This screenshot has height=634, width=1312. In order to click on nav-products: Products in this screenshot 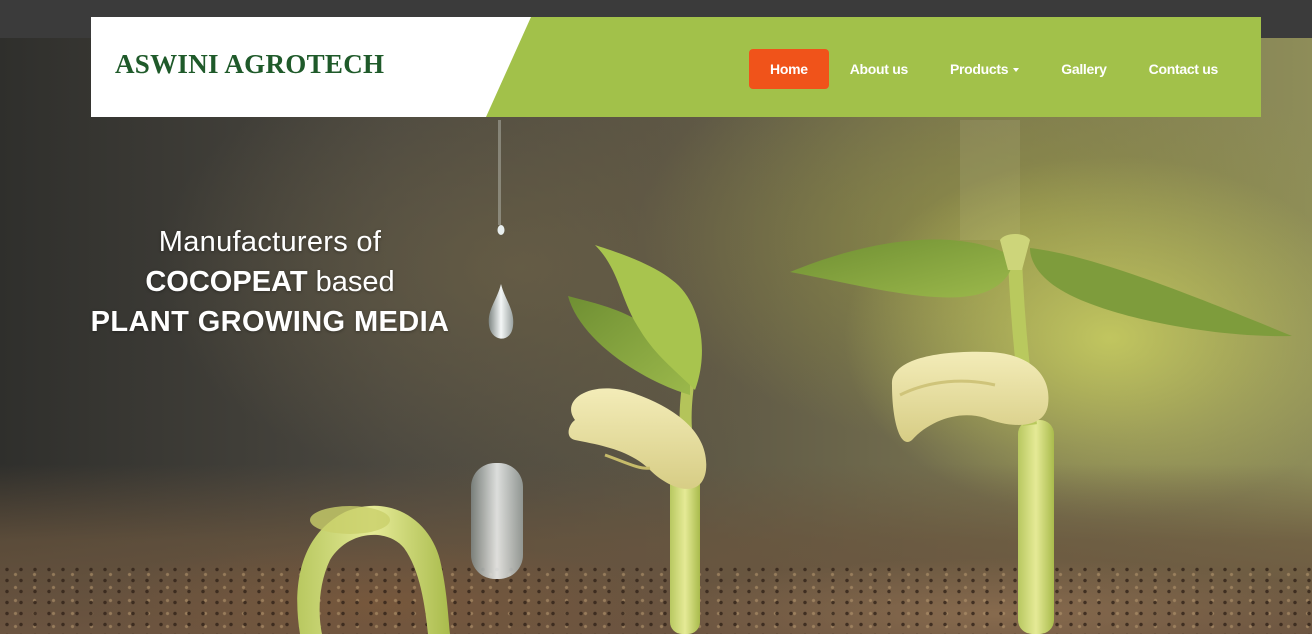, I will do `click(984, 69)`.